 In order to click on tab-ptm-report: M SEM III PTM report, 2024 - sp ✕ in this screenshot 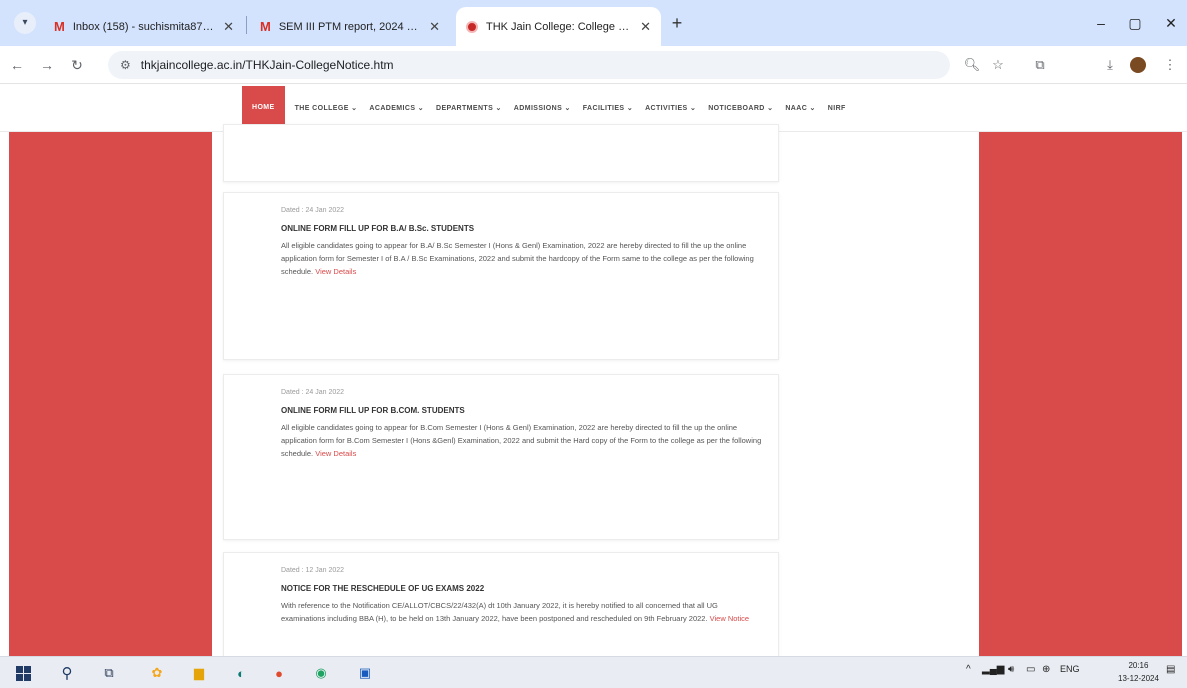, I will do `click(350, 26)`.